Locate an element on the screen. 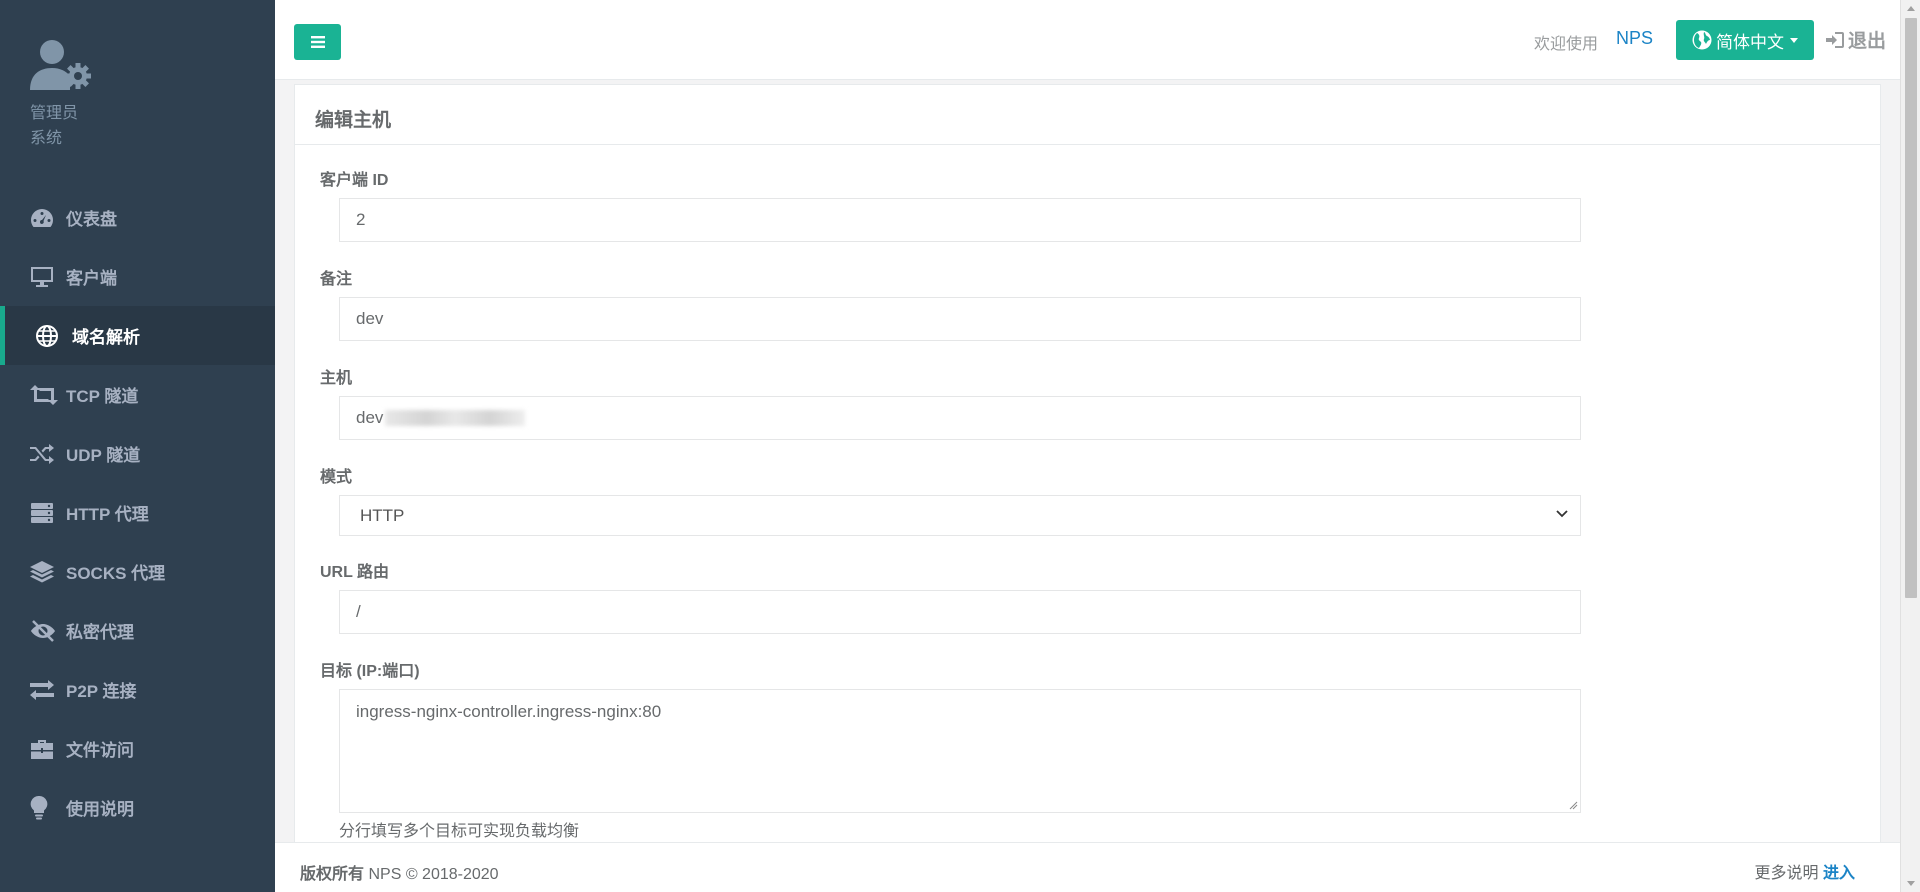  footer-more: 更多说明 进入 is located at coordinates (1805, 871).